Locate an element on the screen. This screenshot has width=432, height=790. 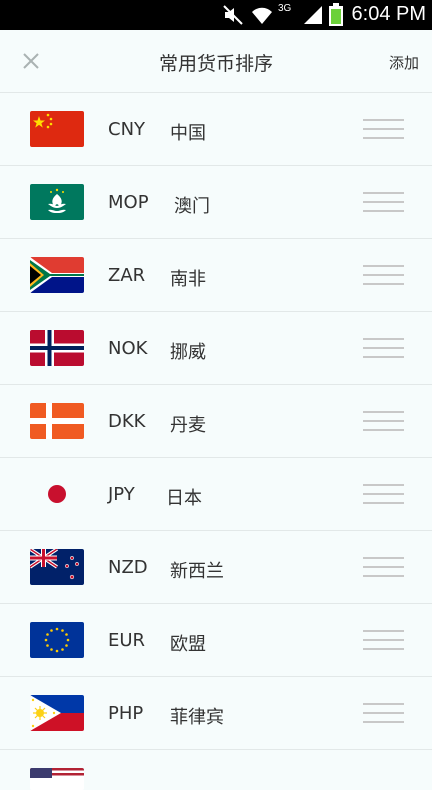
currency-row-mop: MOP 澳门 is located at coordinates (216, 202).